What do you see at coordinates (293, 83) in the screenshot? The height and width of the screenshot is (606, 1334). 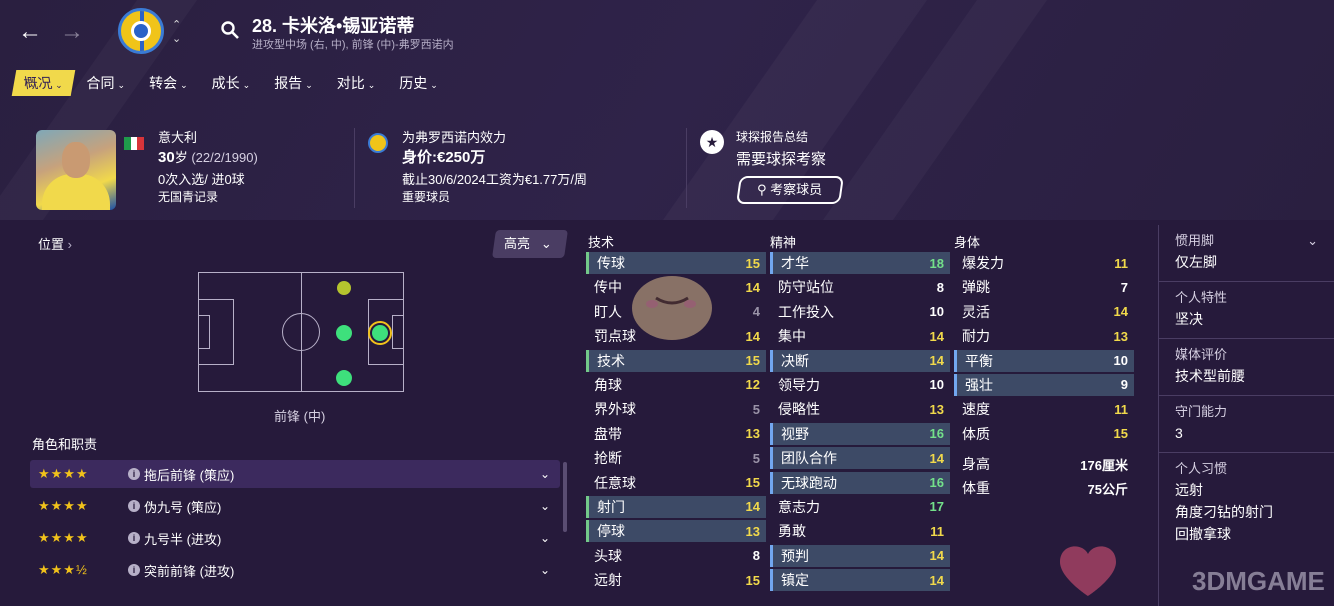 I see `tab-reports: 报告 ⌄` at bounding box center [293, 83].